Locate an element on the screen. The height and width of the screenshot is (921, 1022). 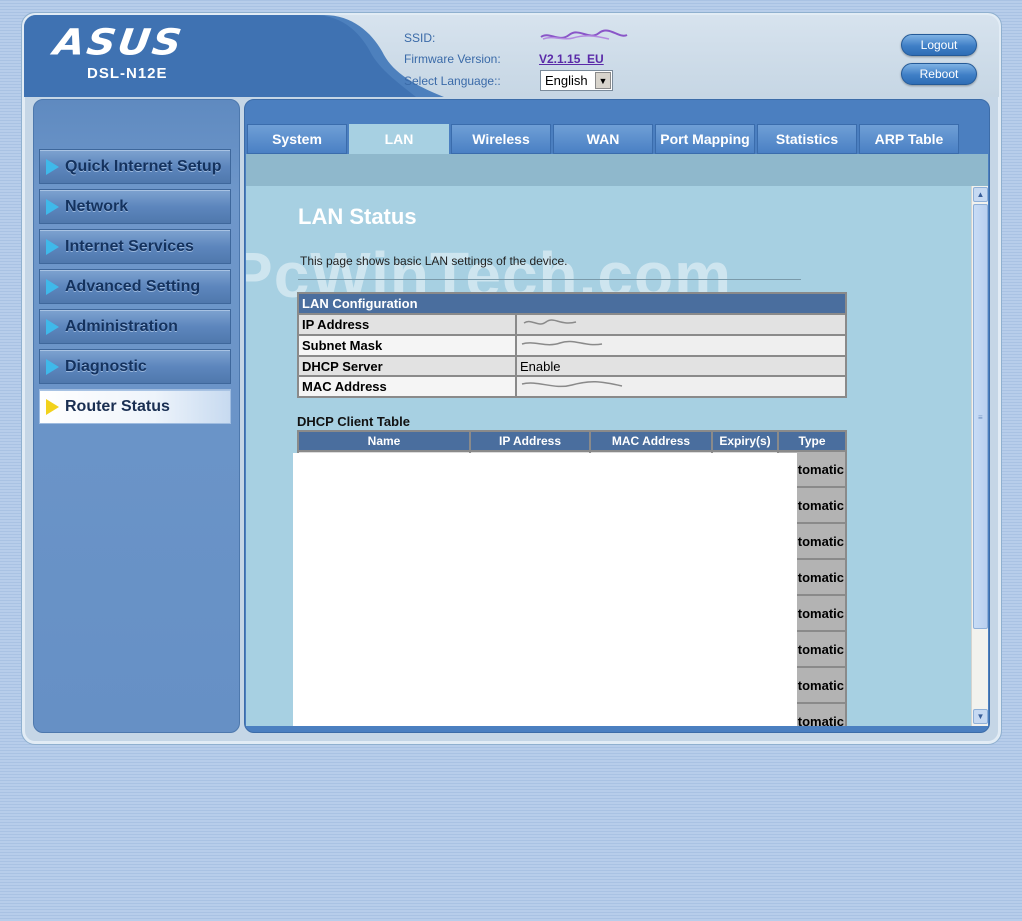
sidebar-item-router-status: Router Status is located at coordinates (135, 406).